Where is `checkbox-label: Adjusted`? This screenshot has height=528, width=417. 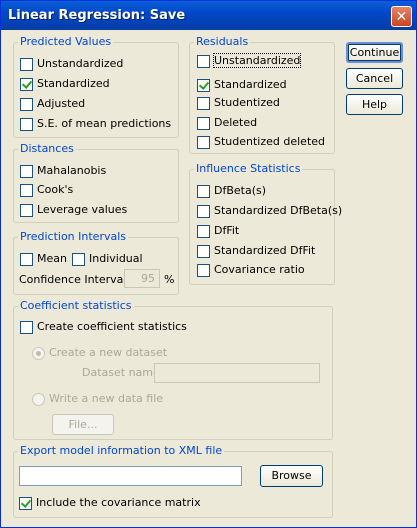 checkbox-label: Adjusted is located at coordinates (61, 103).